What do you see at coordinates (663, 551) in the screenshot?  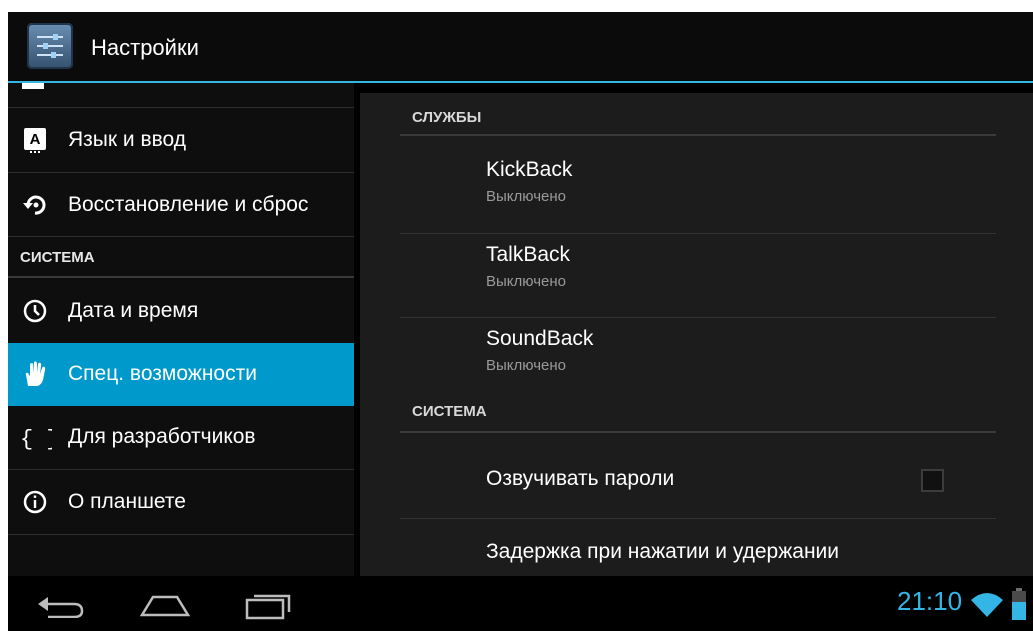 I see `setting-label: Задержка при нажатии и удержании` at bounding box center [663, 551].